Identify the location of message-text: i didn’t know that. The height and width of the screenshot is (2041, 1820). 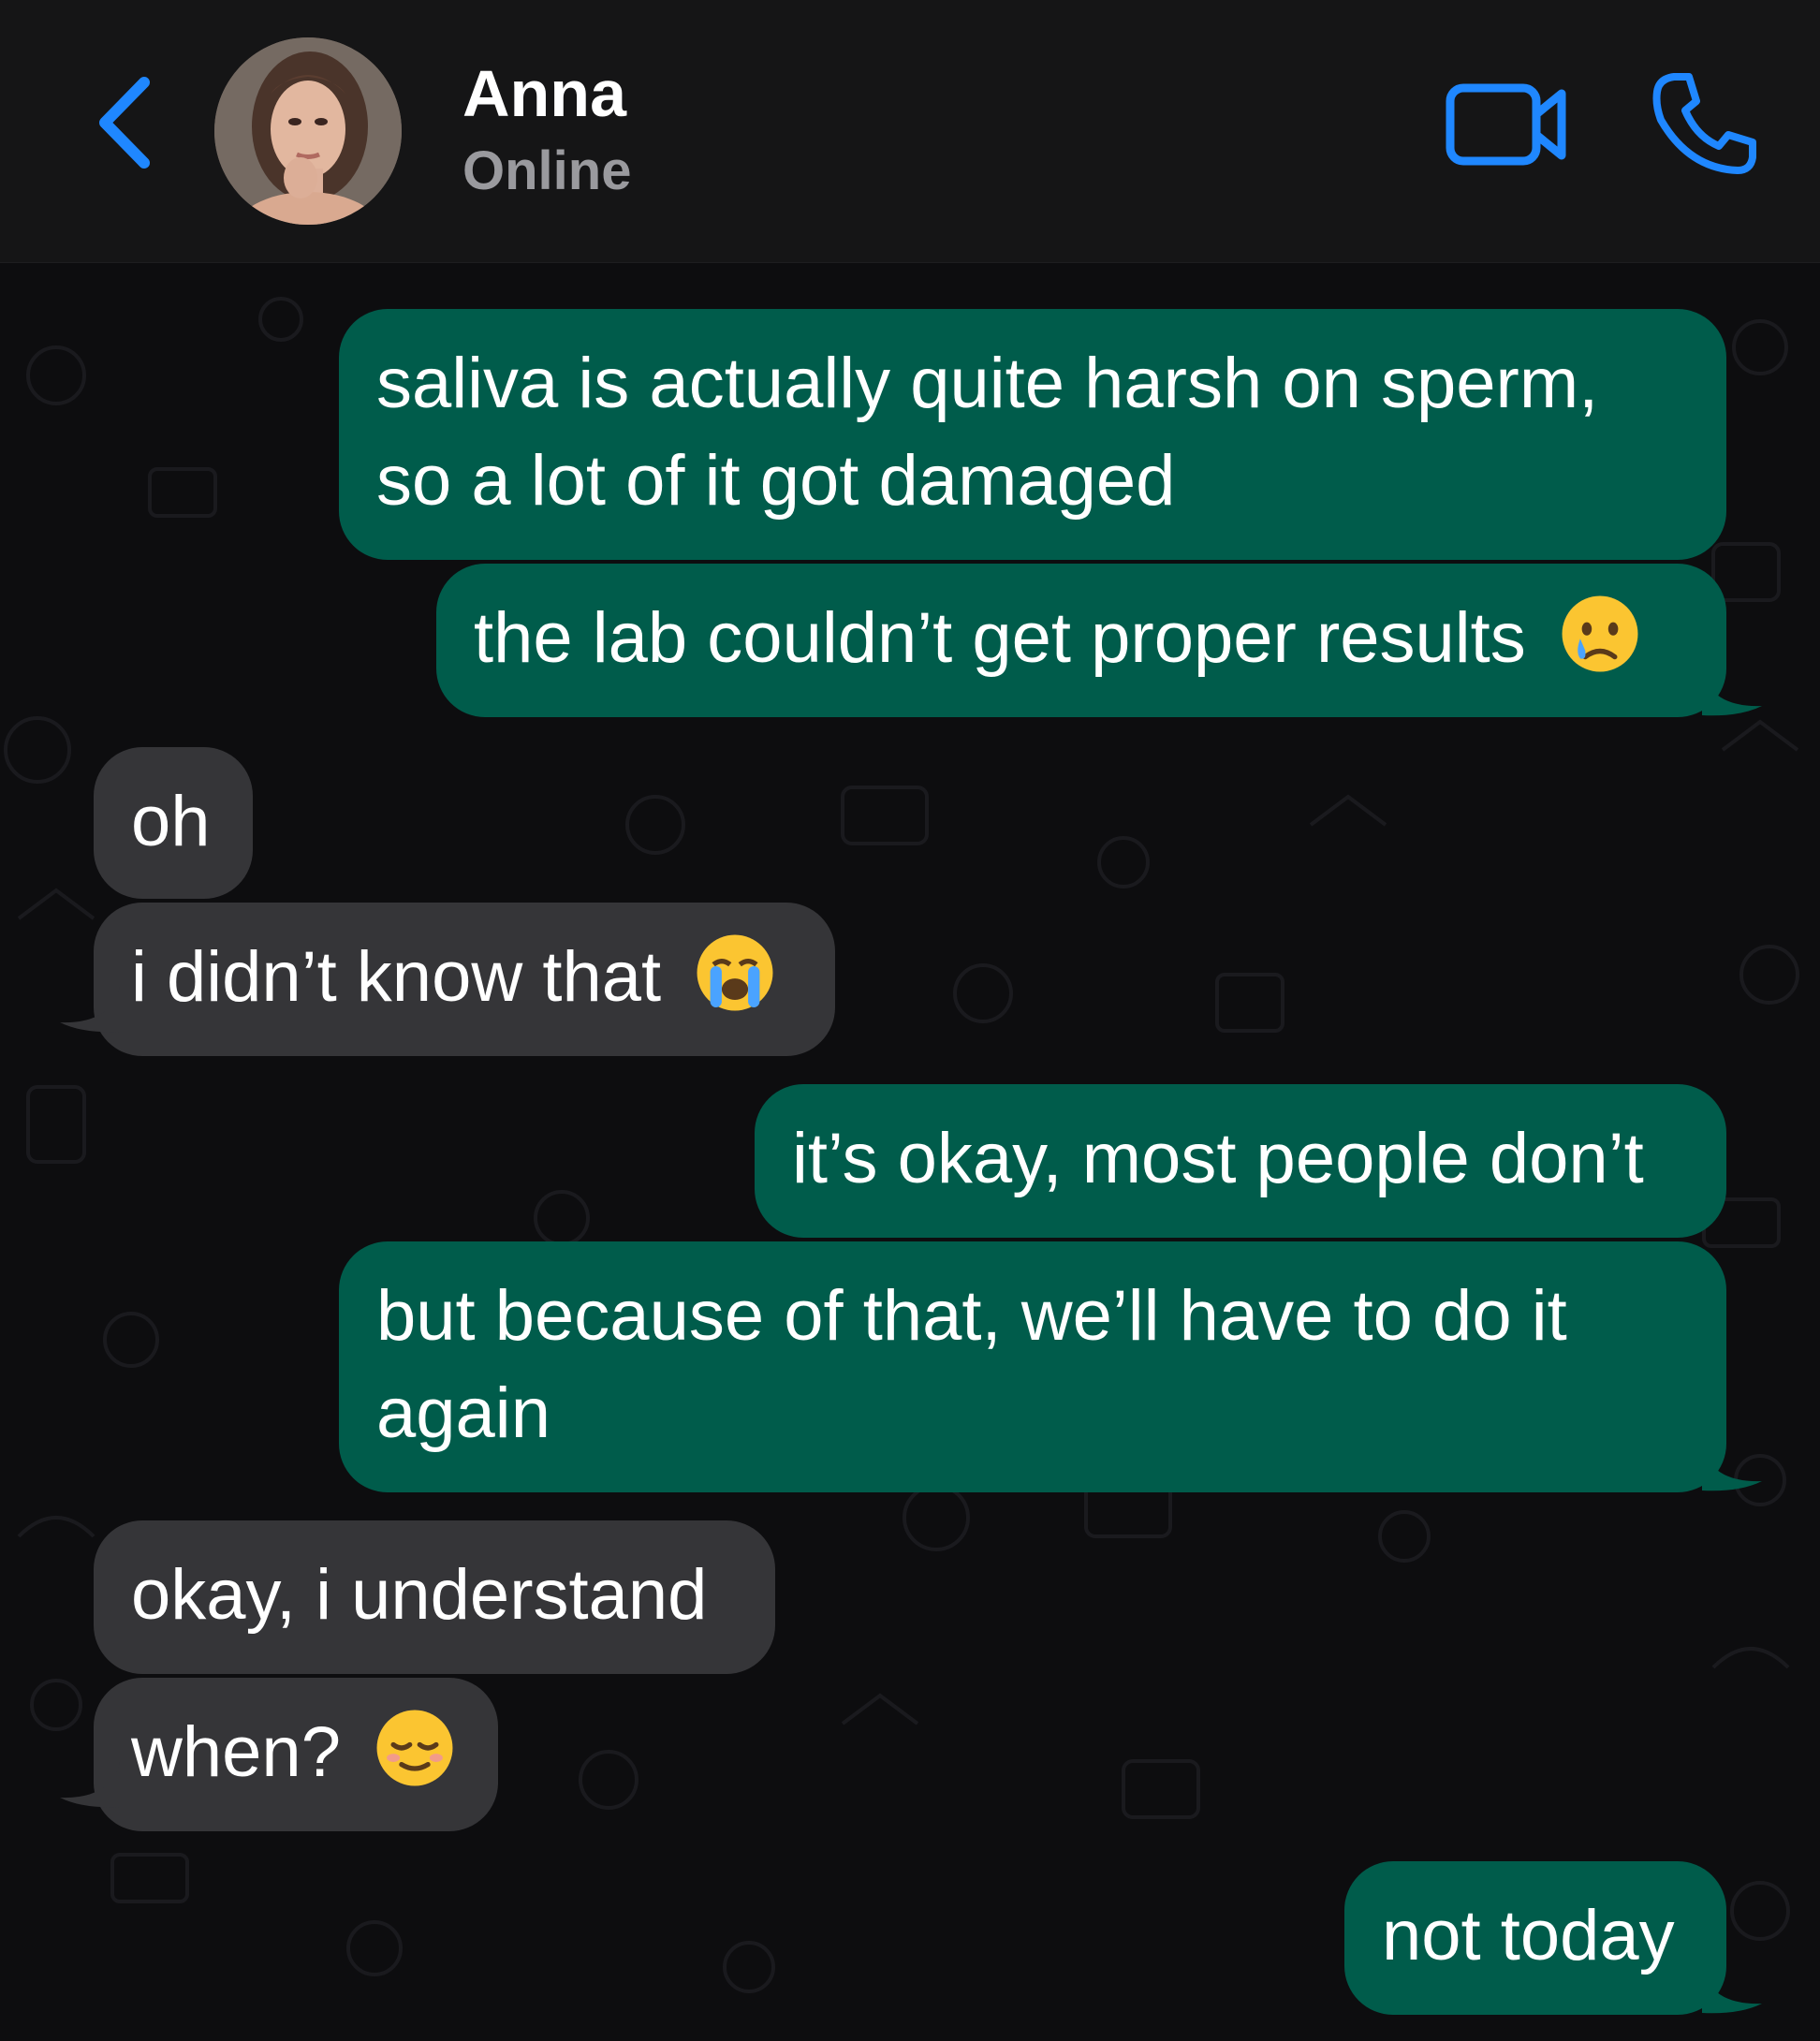
(396, 977).